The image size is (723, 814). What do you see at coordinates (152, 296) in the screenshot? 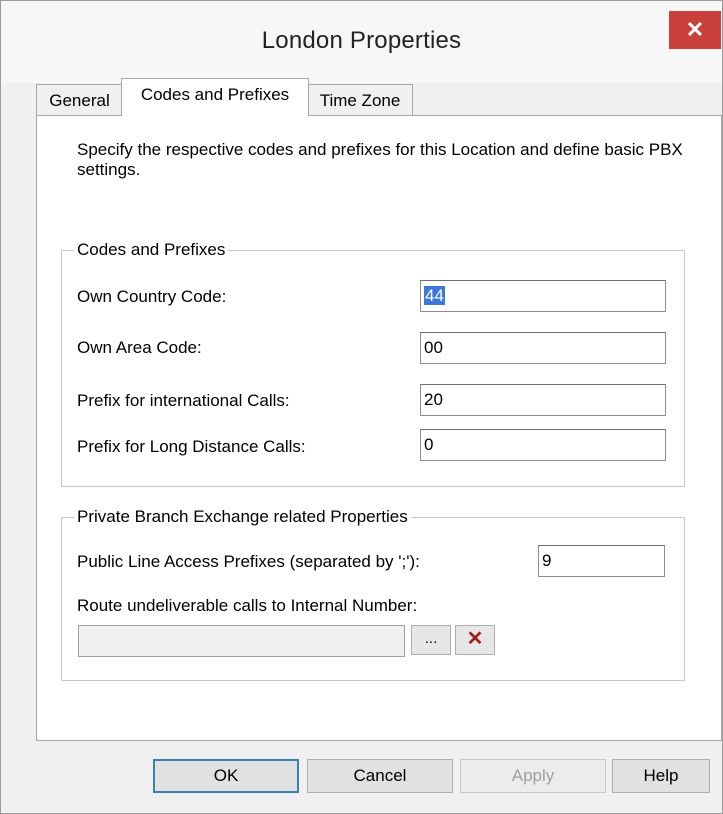
I see `own-country-code-label: Own Country Code:` at bounding box center [152, 296].